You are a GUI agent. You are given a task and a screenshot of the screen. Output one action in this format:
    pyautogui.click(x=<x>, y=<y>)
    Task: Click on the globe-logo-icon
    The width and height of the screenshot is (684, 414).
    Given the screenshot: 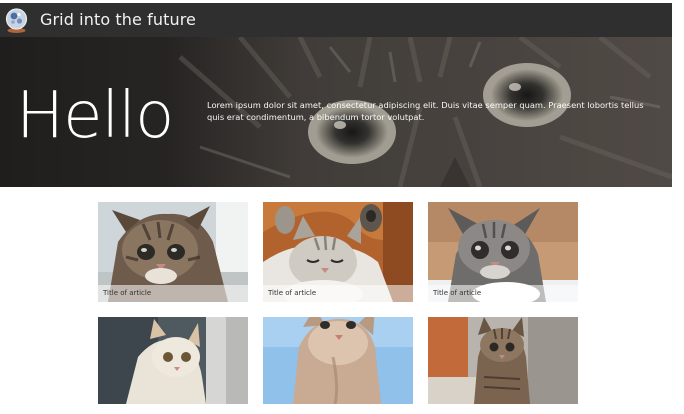 What is the action you would take?
    pyautogui.click(x=16, y=20)
    